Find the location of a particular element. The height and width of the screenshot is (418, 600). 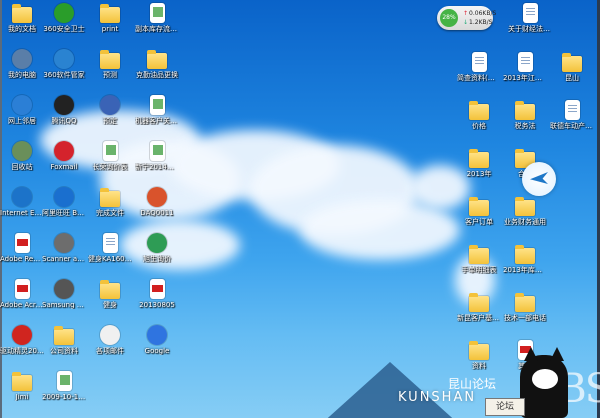

desktop-icon: 预定 is located at coordinates (110, 110).